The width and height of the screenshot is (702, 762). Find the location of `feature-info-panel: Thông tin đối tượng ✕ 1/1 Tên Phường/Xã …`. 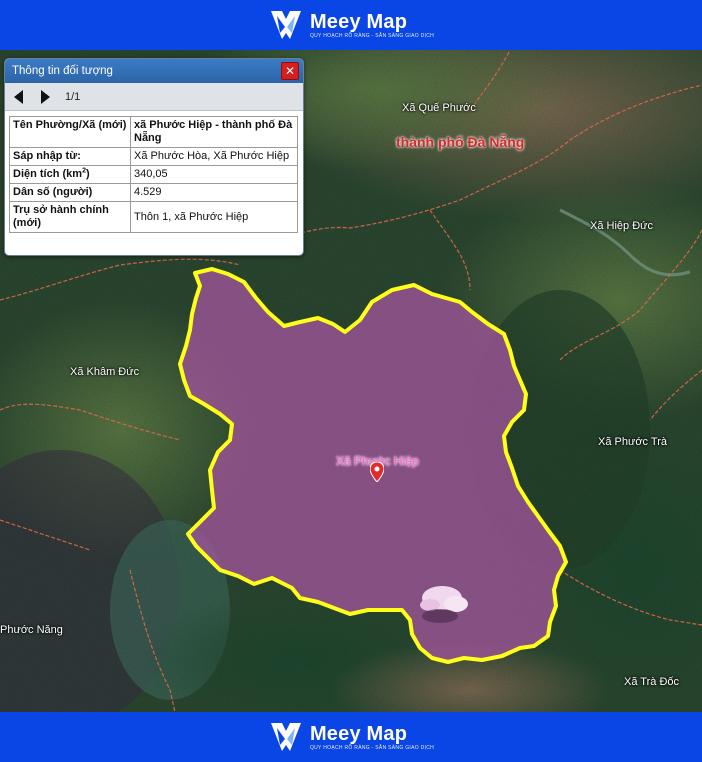

feature-info-panel: Thông tin đối tượng ✕ 1/1 Tên Phường/Xã … is located at coordinates (154, 157).